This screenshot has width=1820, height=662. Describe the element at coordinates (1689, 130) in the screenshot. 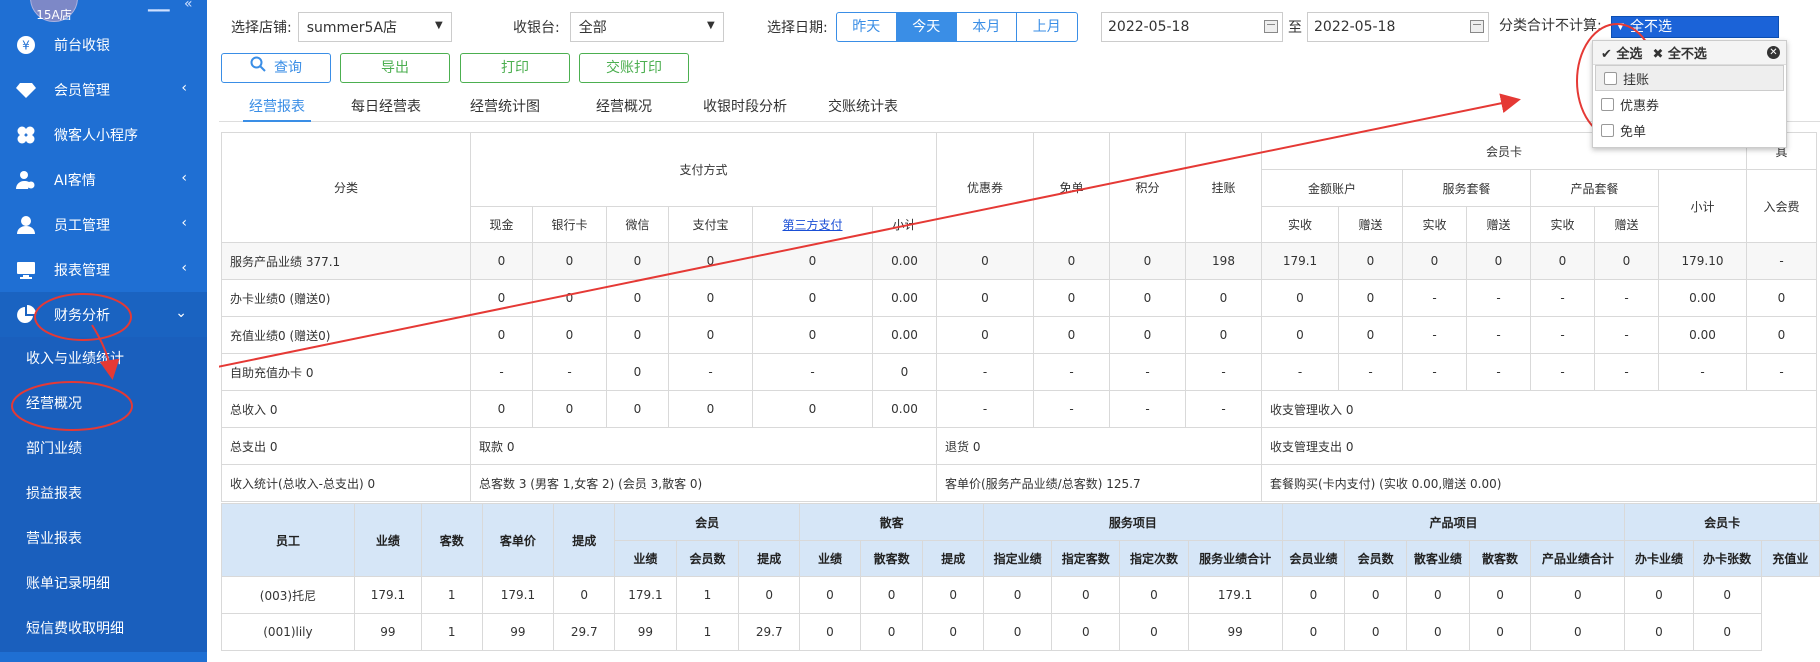

I see `option-free: 免单` at that location.